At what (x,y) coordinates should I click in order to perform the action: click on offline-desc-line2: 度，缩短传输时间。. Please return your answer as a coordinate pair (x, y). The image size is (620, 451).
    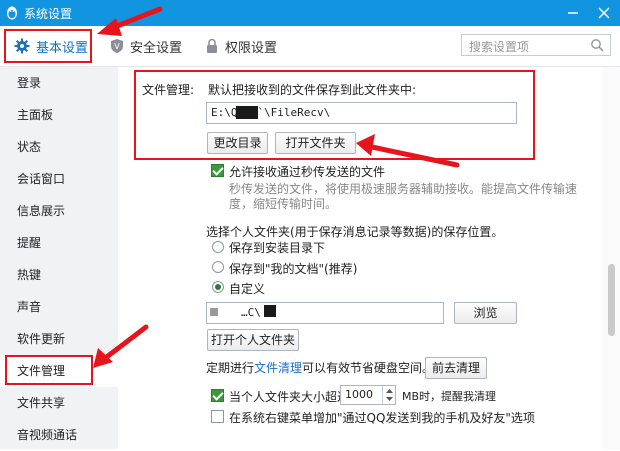
    Looking at the image, I should click on (283, 204).